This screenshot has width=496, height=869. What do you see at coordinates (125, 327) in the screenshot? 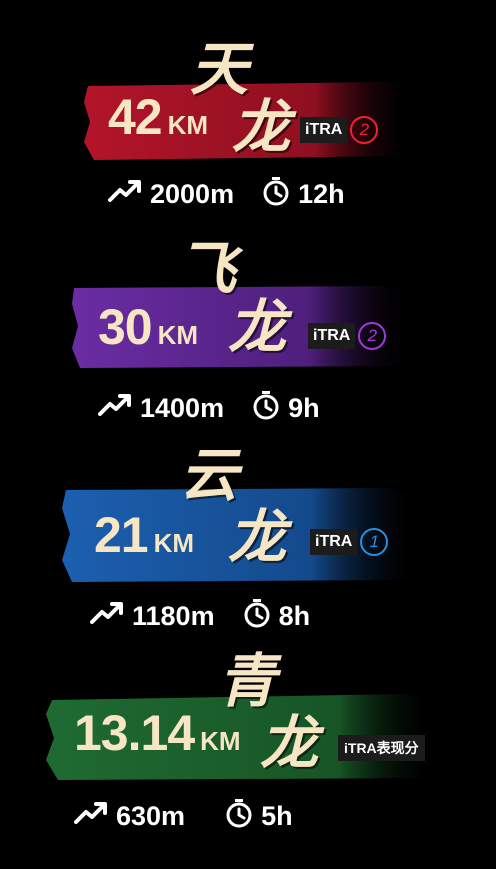
I see `distance-value: 30` at bounding box center [125, 327].